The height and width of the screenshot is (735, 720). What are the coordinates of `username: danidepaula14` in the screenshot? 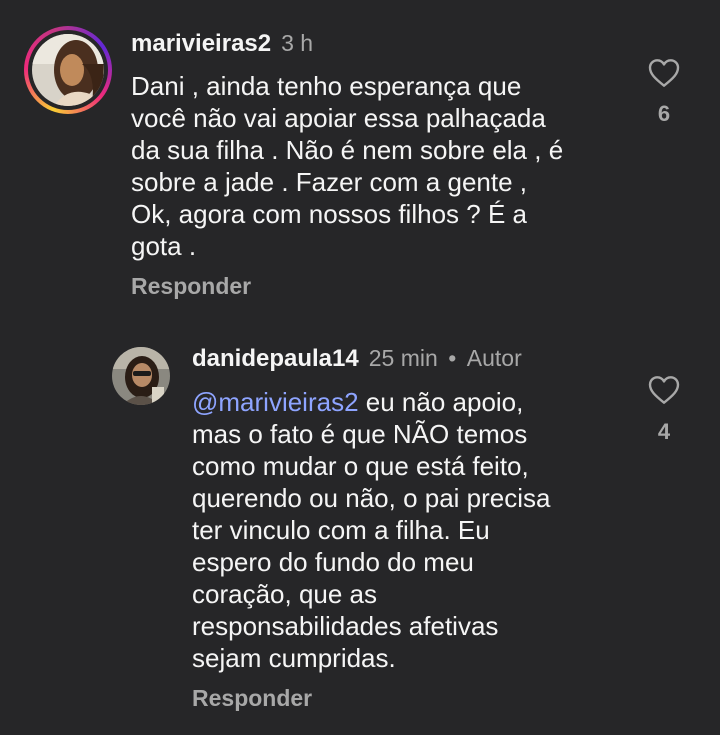 It's located at (275, 358).